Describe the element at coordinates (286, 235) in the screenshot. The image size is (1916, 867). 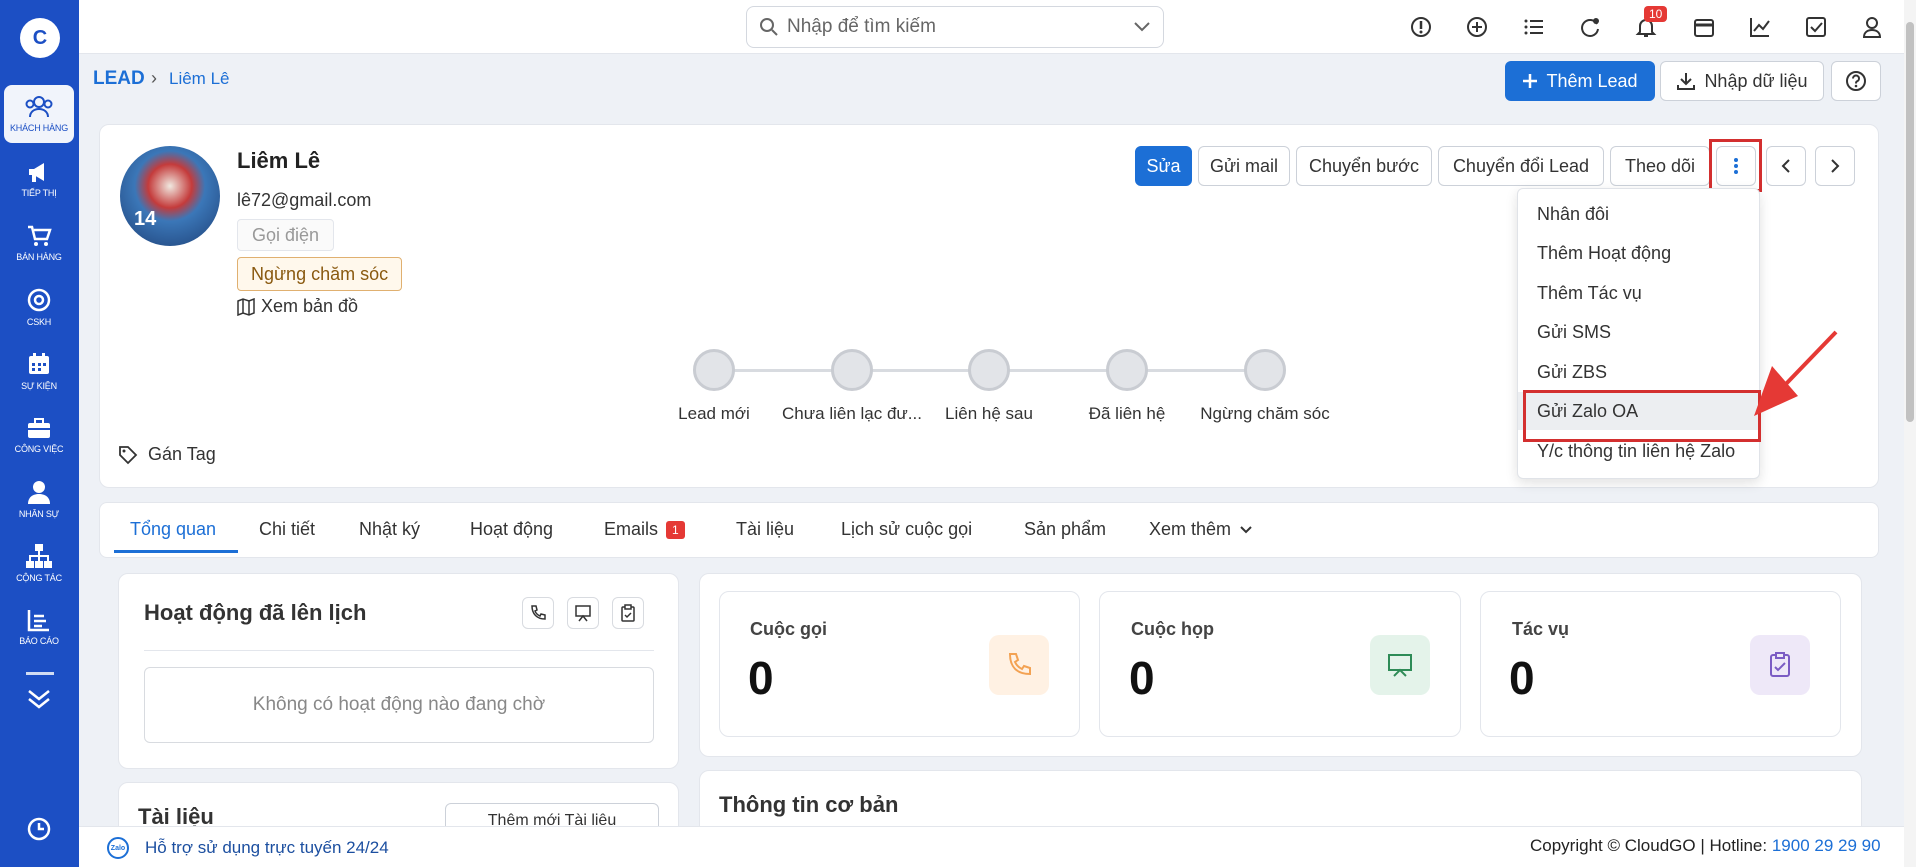
I see `call-chip: Gọi điện` at that location.